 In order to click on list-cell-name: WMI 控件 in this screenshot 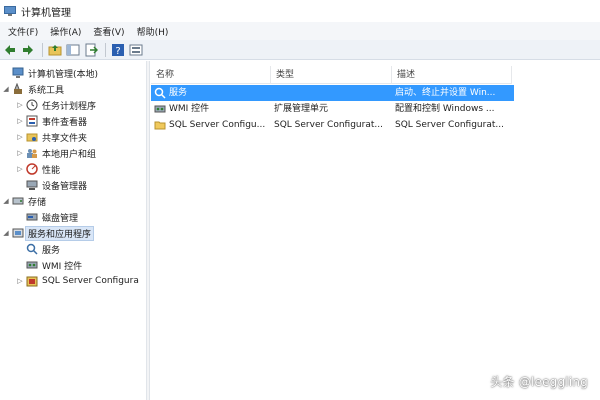, I will do `click(211, 109)`.